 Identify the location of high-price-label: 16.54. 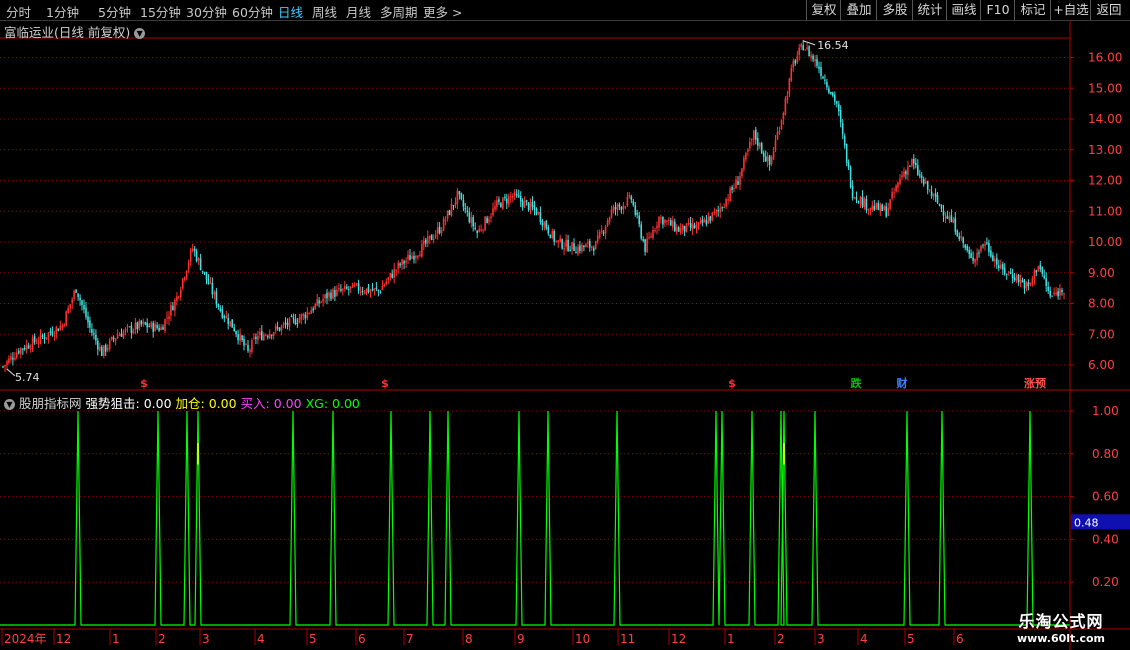
(833, 45).